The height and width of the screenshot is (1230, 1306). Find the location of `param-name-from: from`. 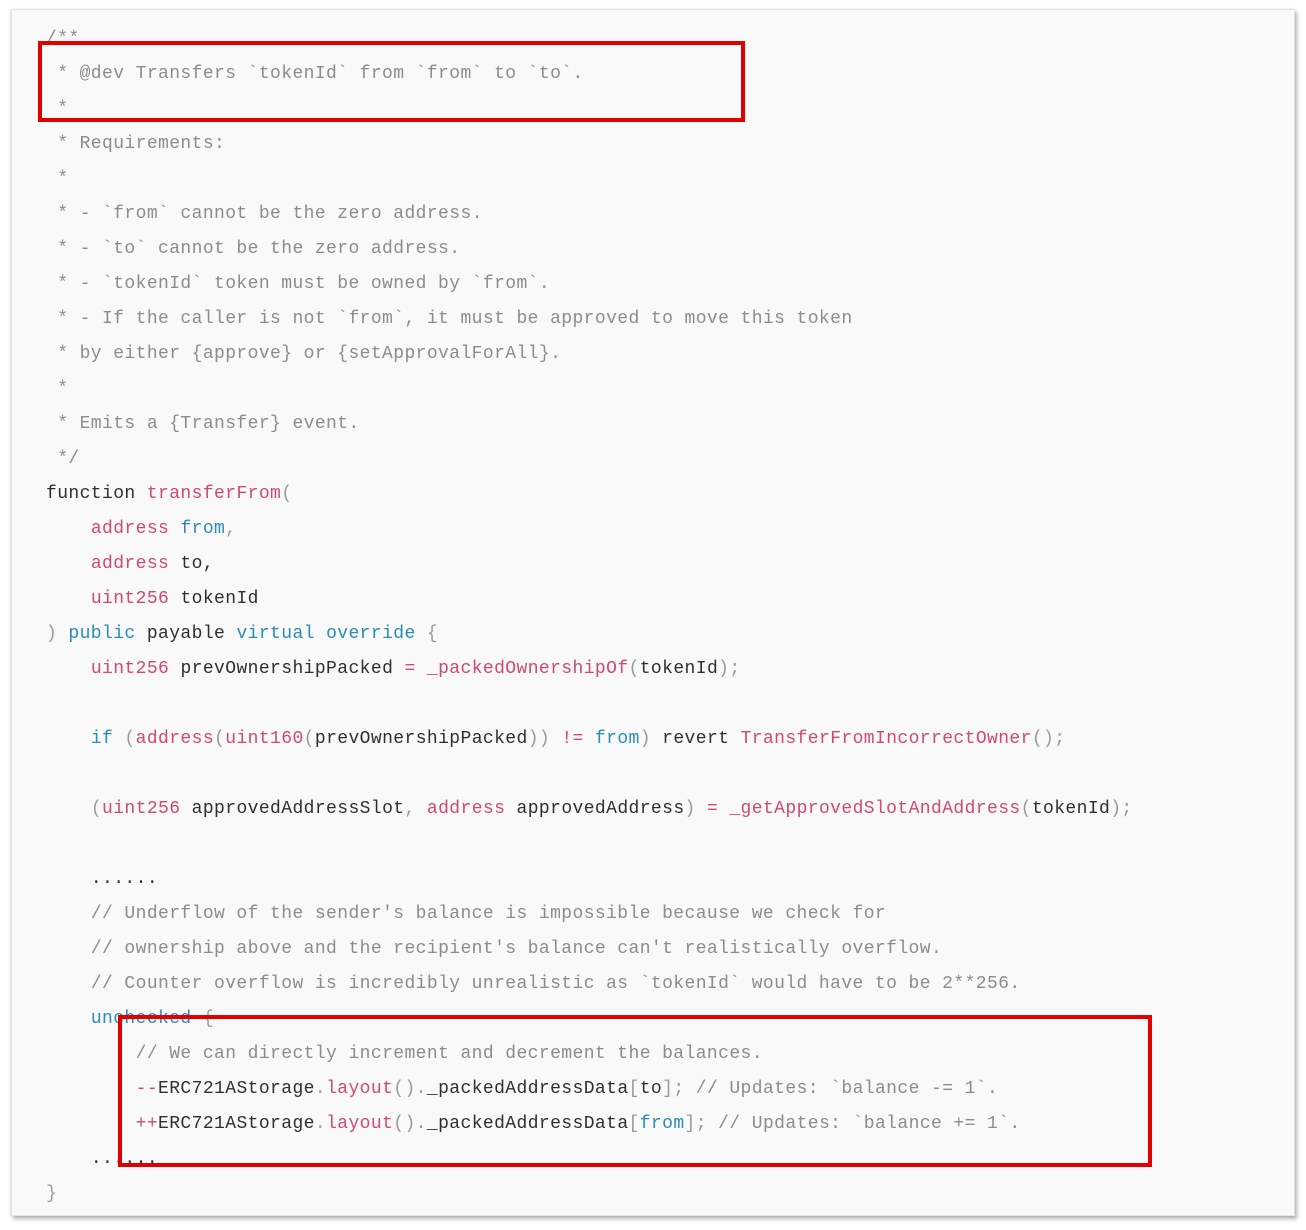

param-name-from: from is located at coordinates (203, 529).